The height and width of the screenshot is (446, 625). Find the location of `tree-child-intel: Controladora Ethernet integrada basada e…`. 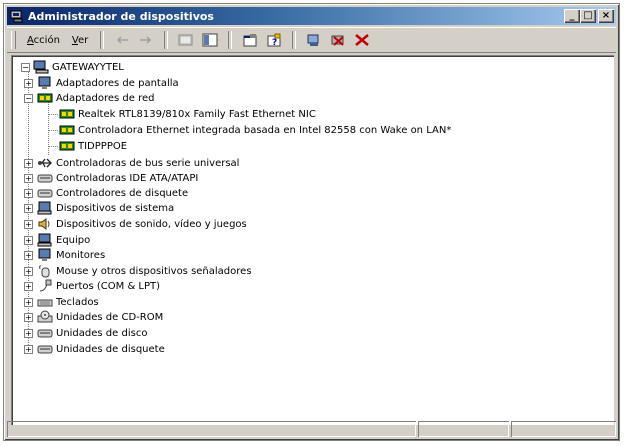

tree-child-intel: Controladora Ethernet integrada basada e… is located at coordinates (255, 130).